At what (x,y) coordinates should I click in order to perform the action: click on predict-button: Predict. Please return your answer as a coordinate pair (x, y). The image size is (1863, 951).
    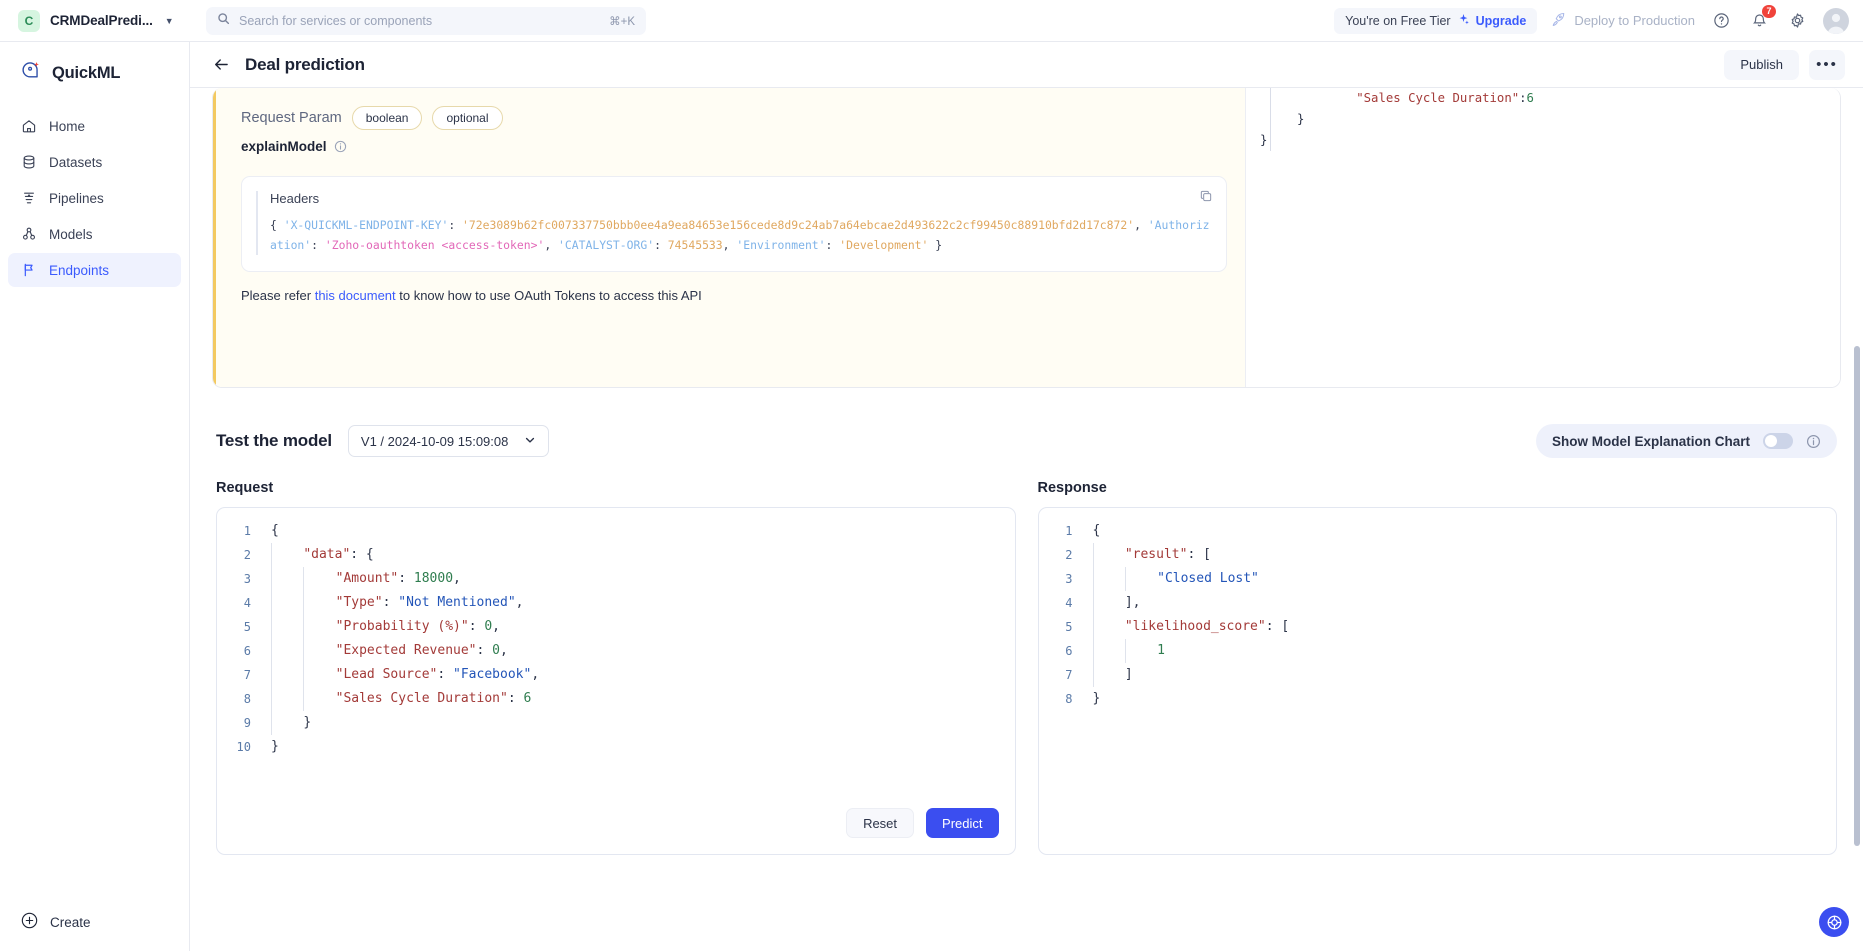
    Looking at the image, I should click on (962, 823).